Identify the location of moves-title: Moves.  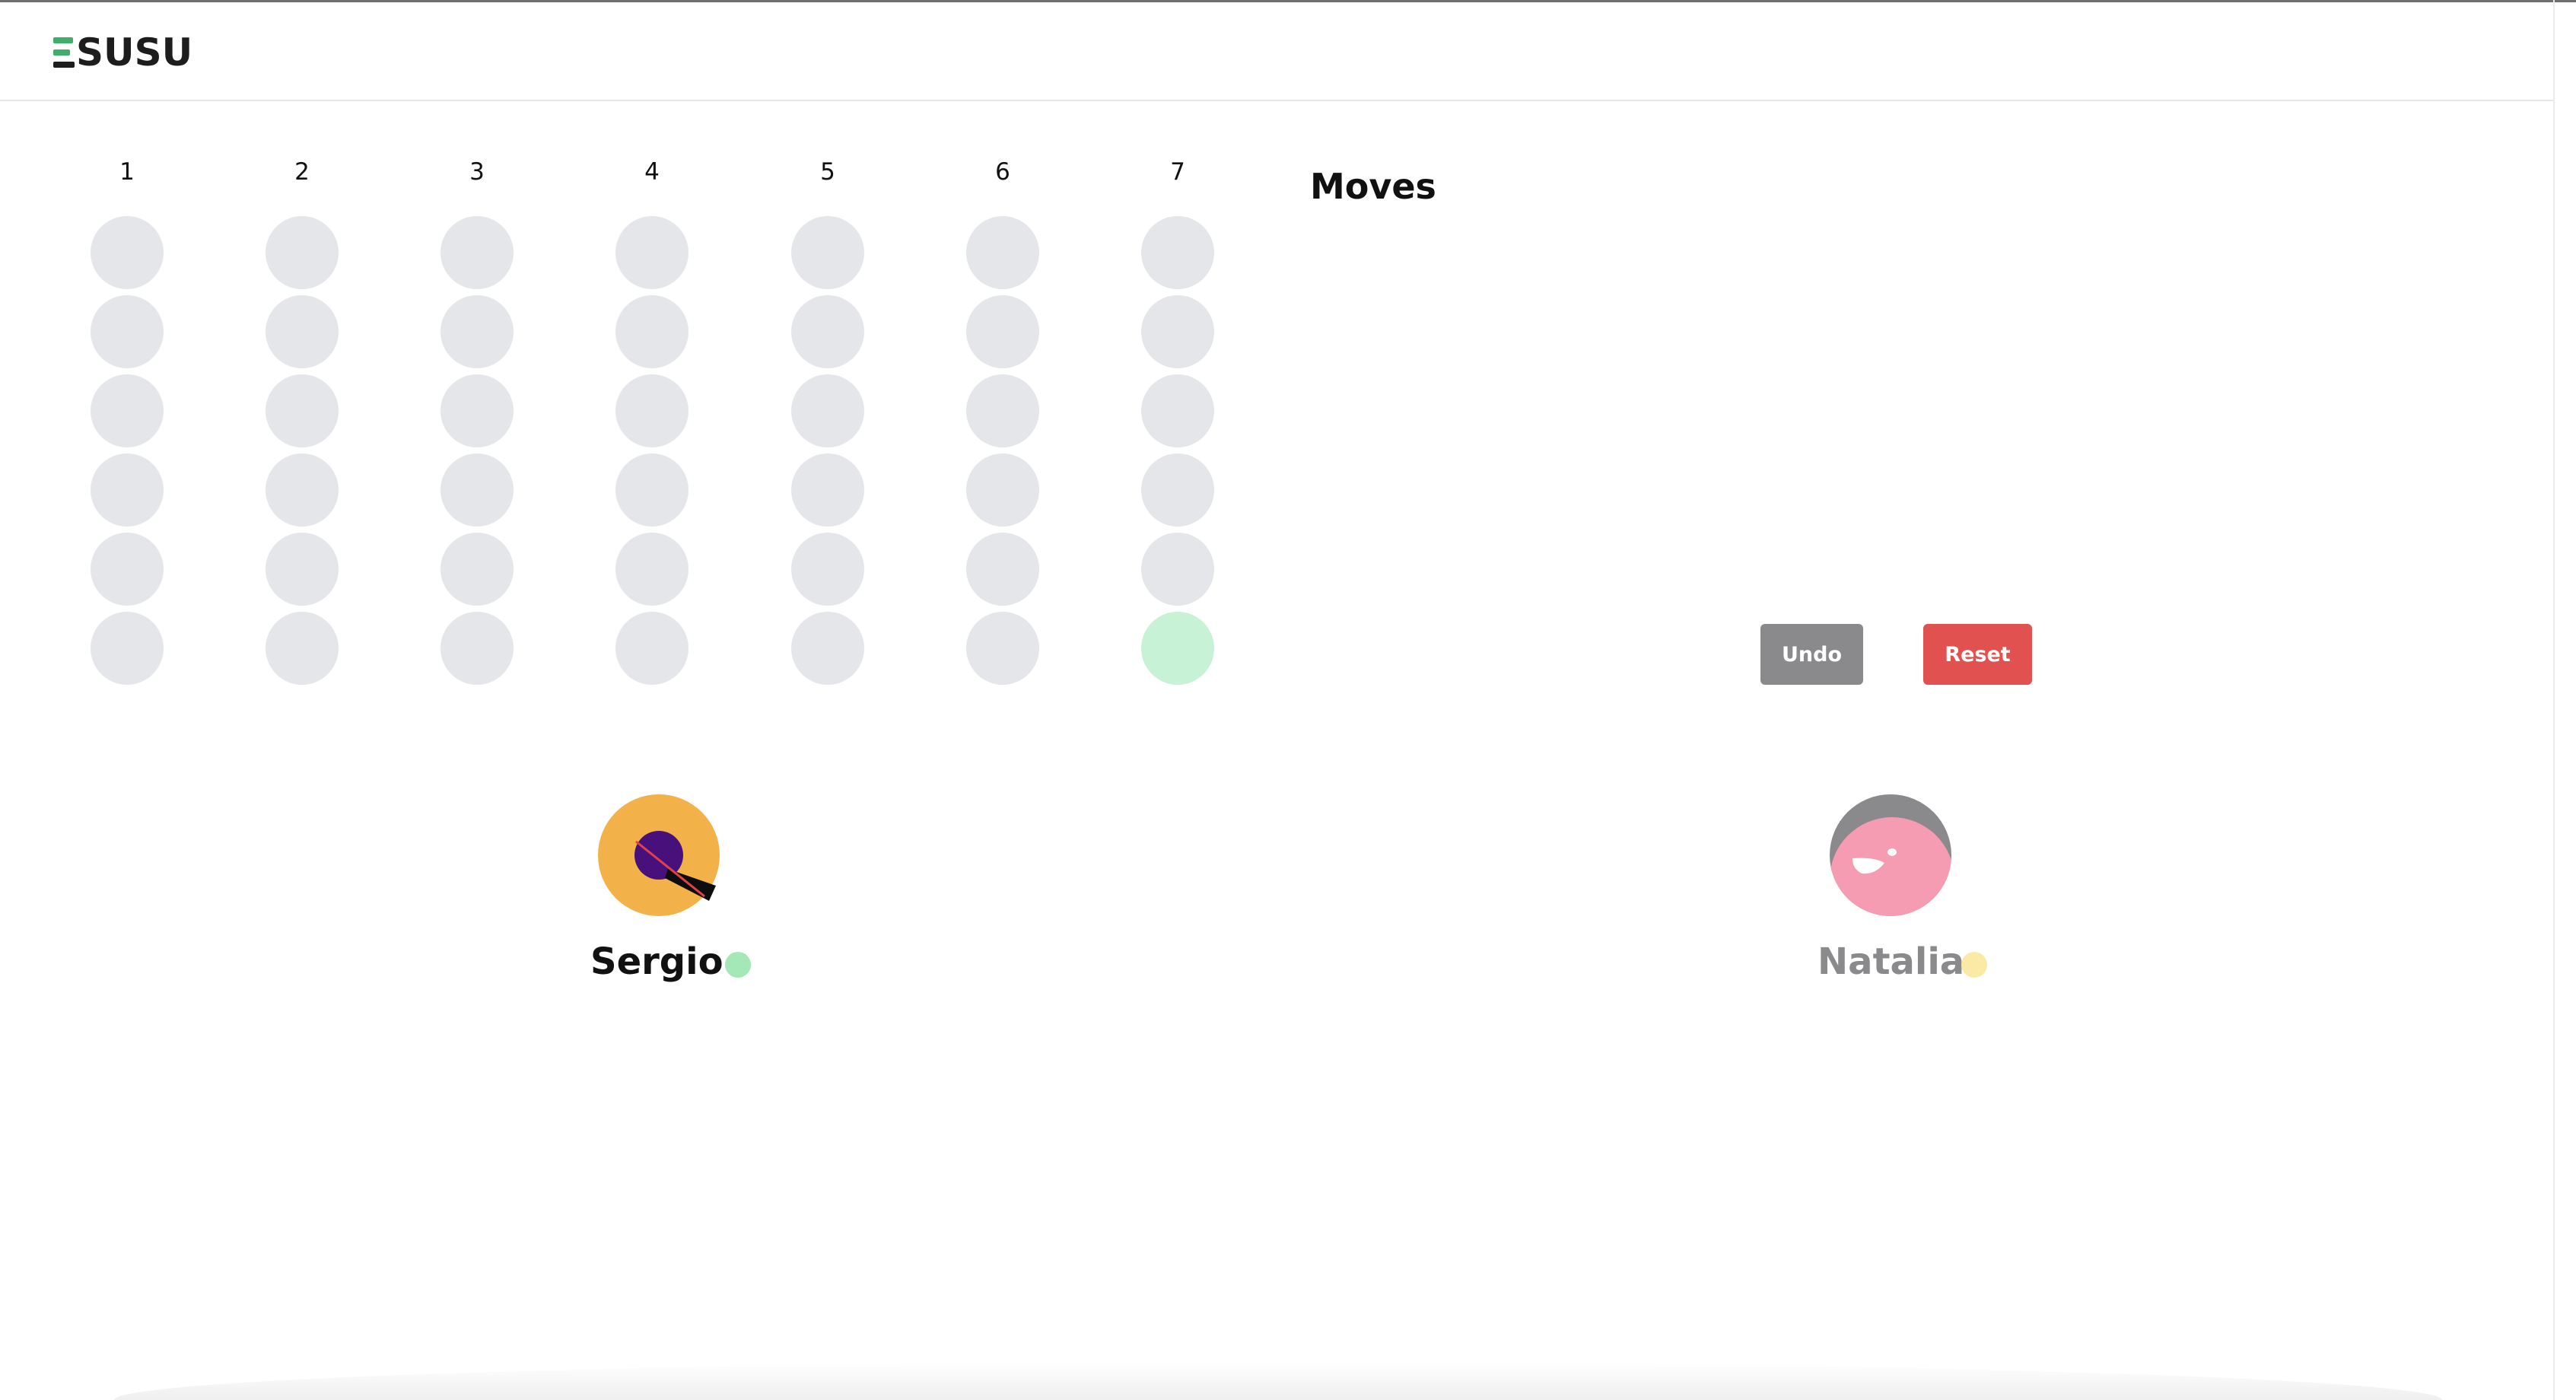
(1373, 186).